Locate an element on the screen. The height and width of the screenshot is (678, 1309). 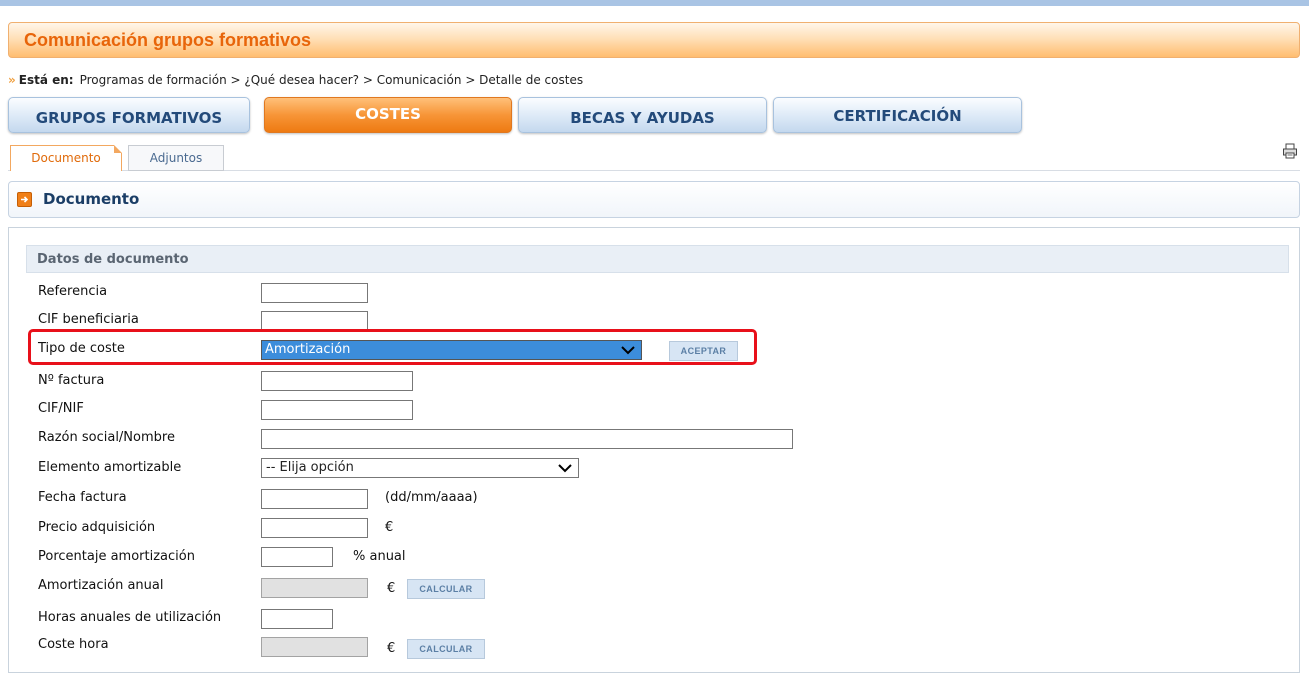
porcentaje-unit: % anual is located at coordinates (379, 556).